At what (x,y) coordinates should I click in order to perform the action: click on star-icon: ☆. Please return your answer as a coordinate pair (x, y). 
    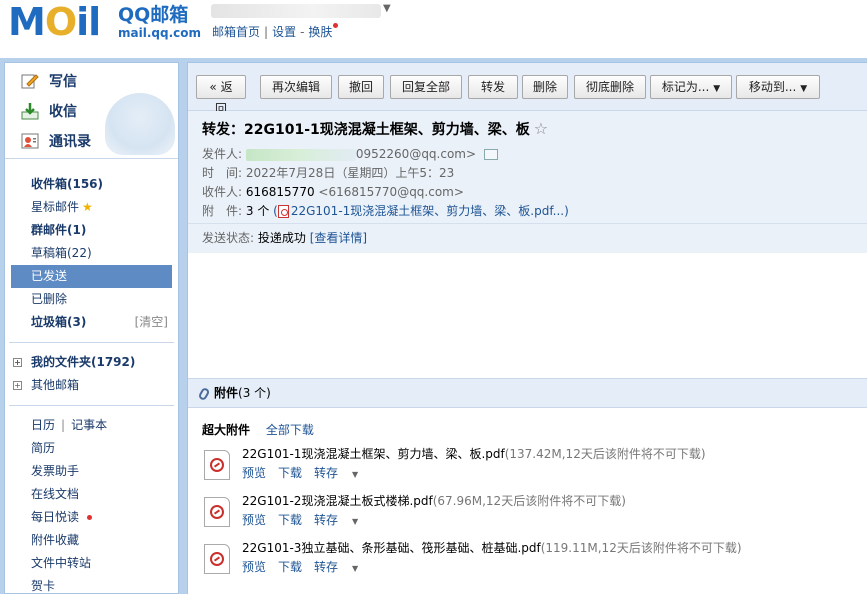
    Looking at the image, I should click on (541, 128).